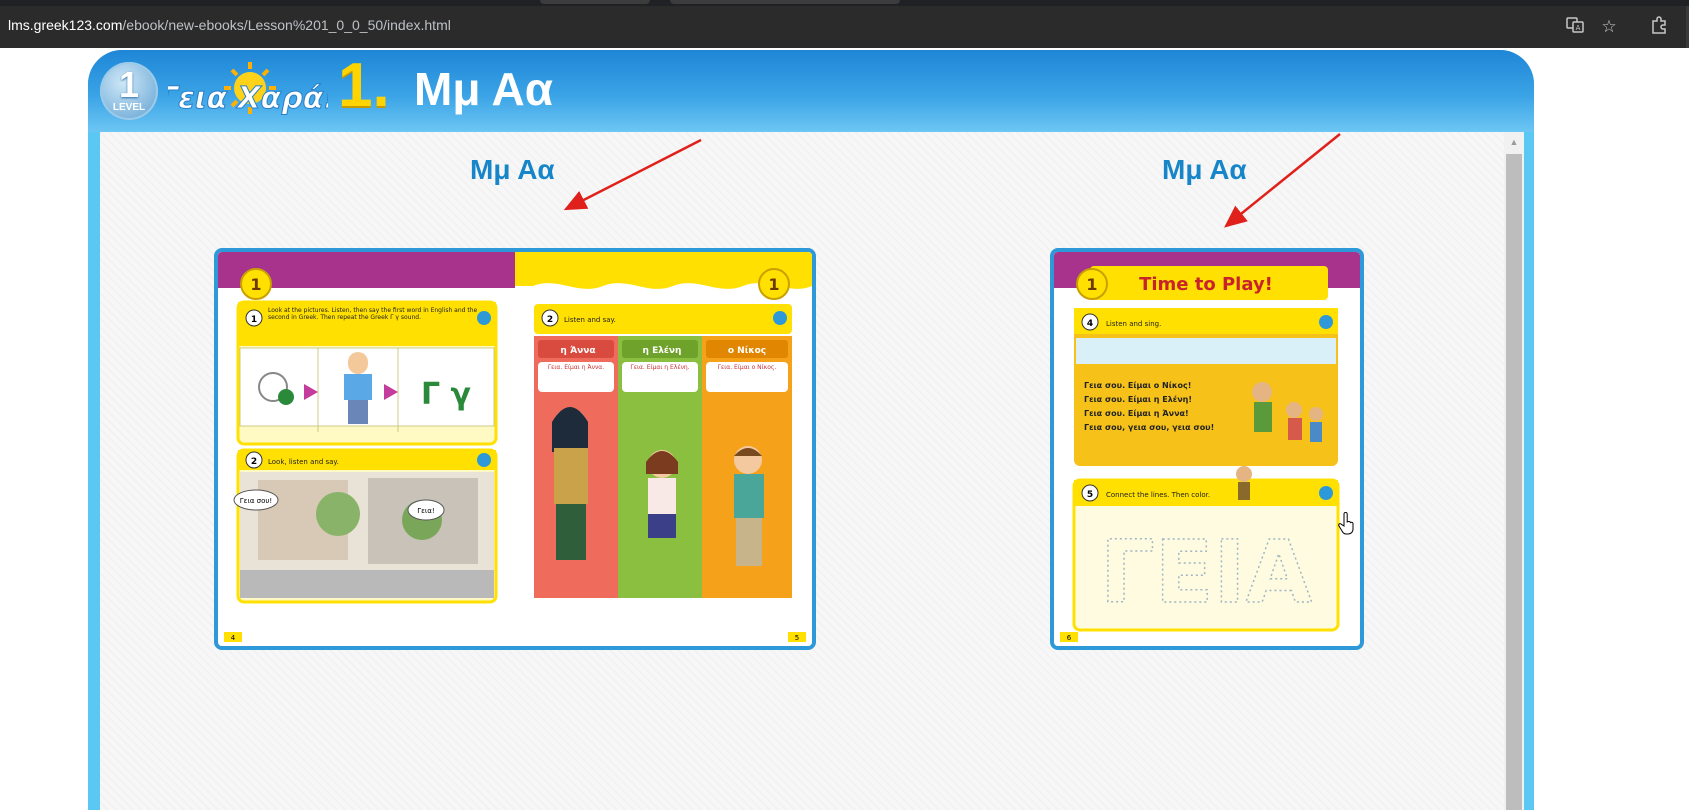 The height and width of the screenshot is (810, 1689). Describe the element at coordinates (1346, 523) in the screenshot. I see `hand-cursor-icon` at that location.